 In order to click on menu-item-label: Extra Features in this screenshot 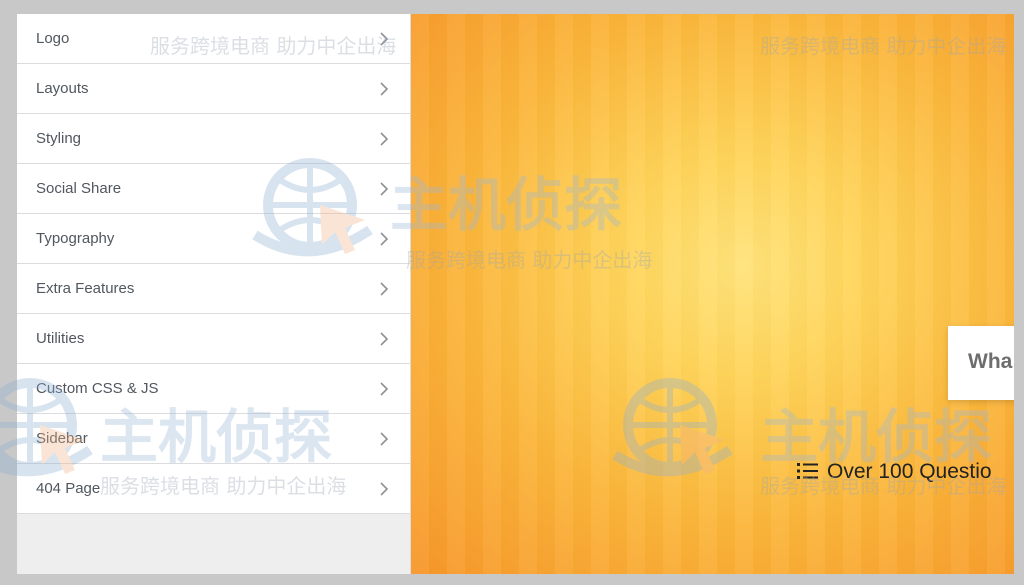, I will do `click(85, 288)`.